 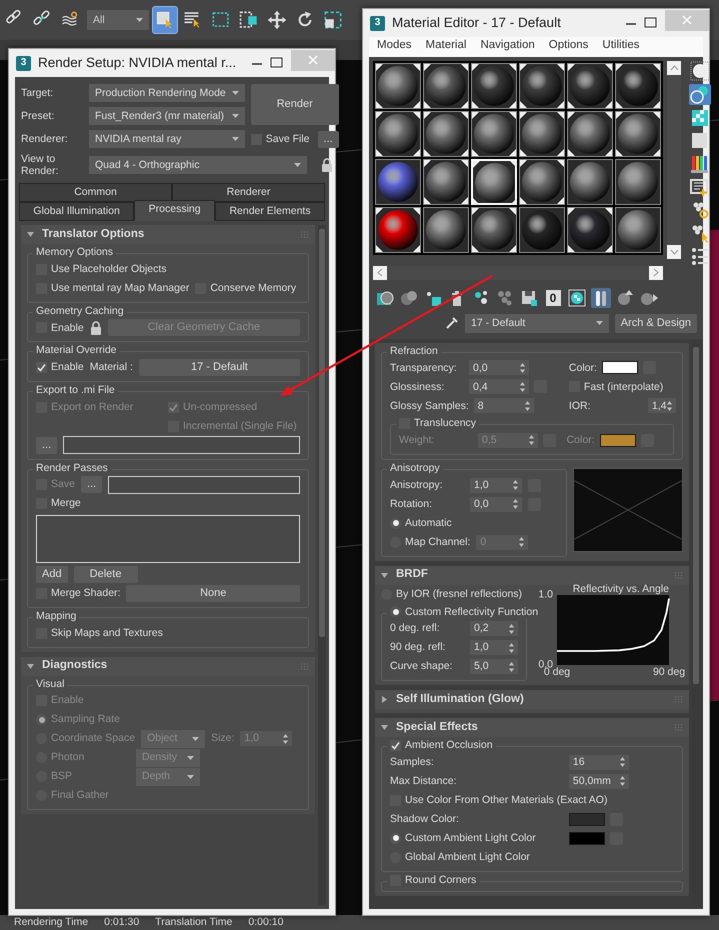 I want to click on checkbox: Use Placeholder Objects, so click(x=101, y=269).